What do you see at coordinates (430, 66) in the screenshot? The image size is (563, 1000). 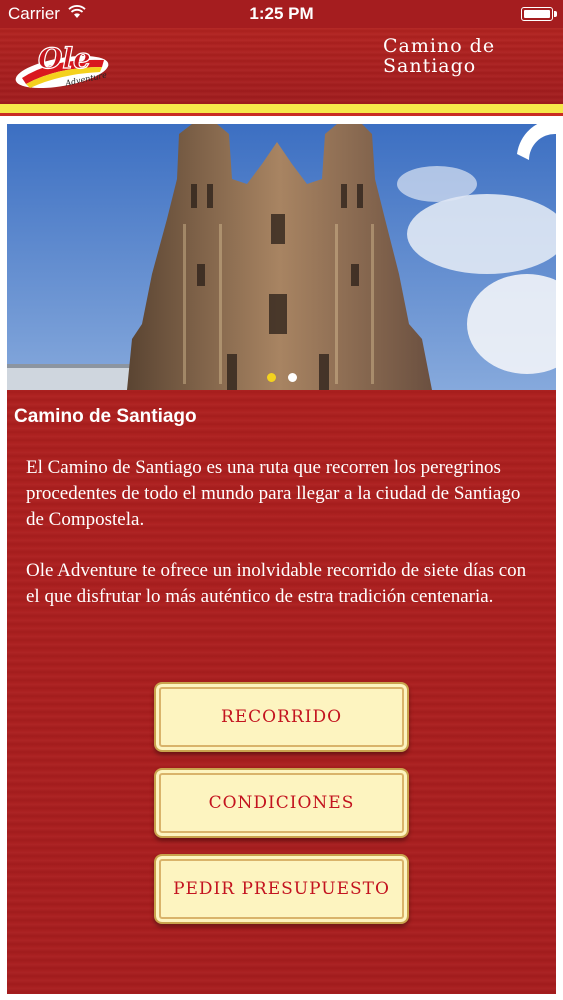 I see `page-title-line-2: Santiago` at bounding box center [430, 66].